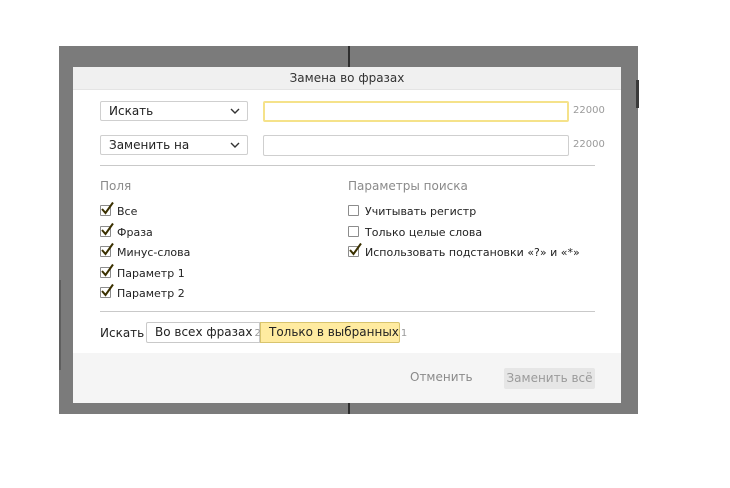  I want to click on checkbox-label: Фраза, so click(135, 232).